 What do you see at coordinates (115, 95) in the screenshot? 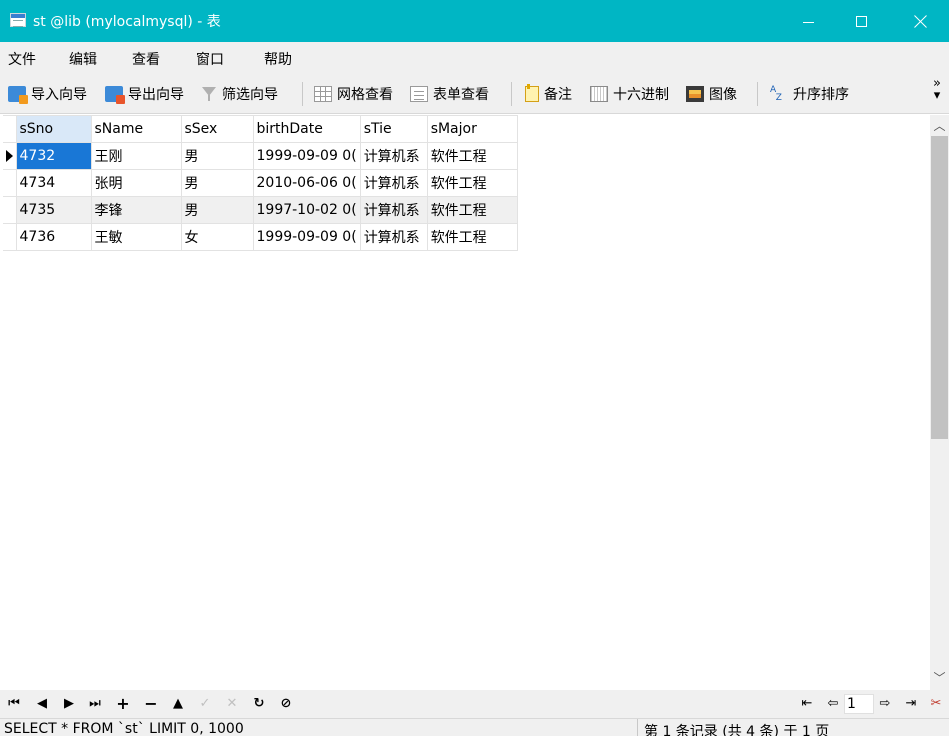
I see `export-icon` at bounding box center [115, 95].